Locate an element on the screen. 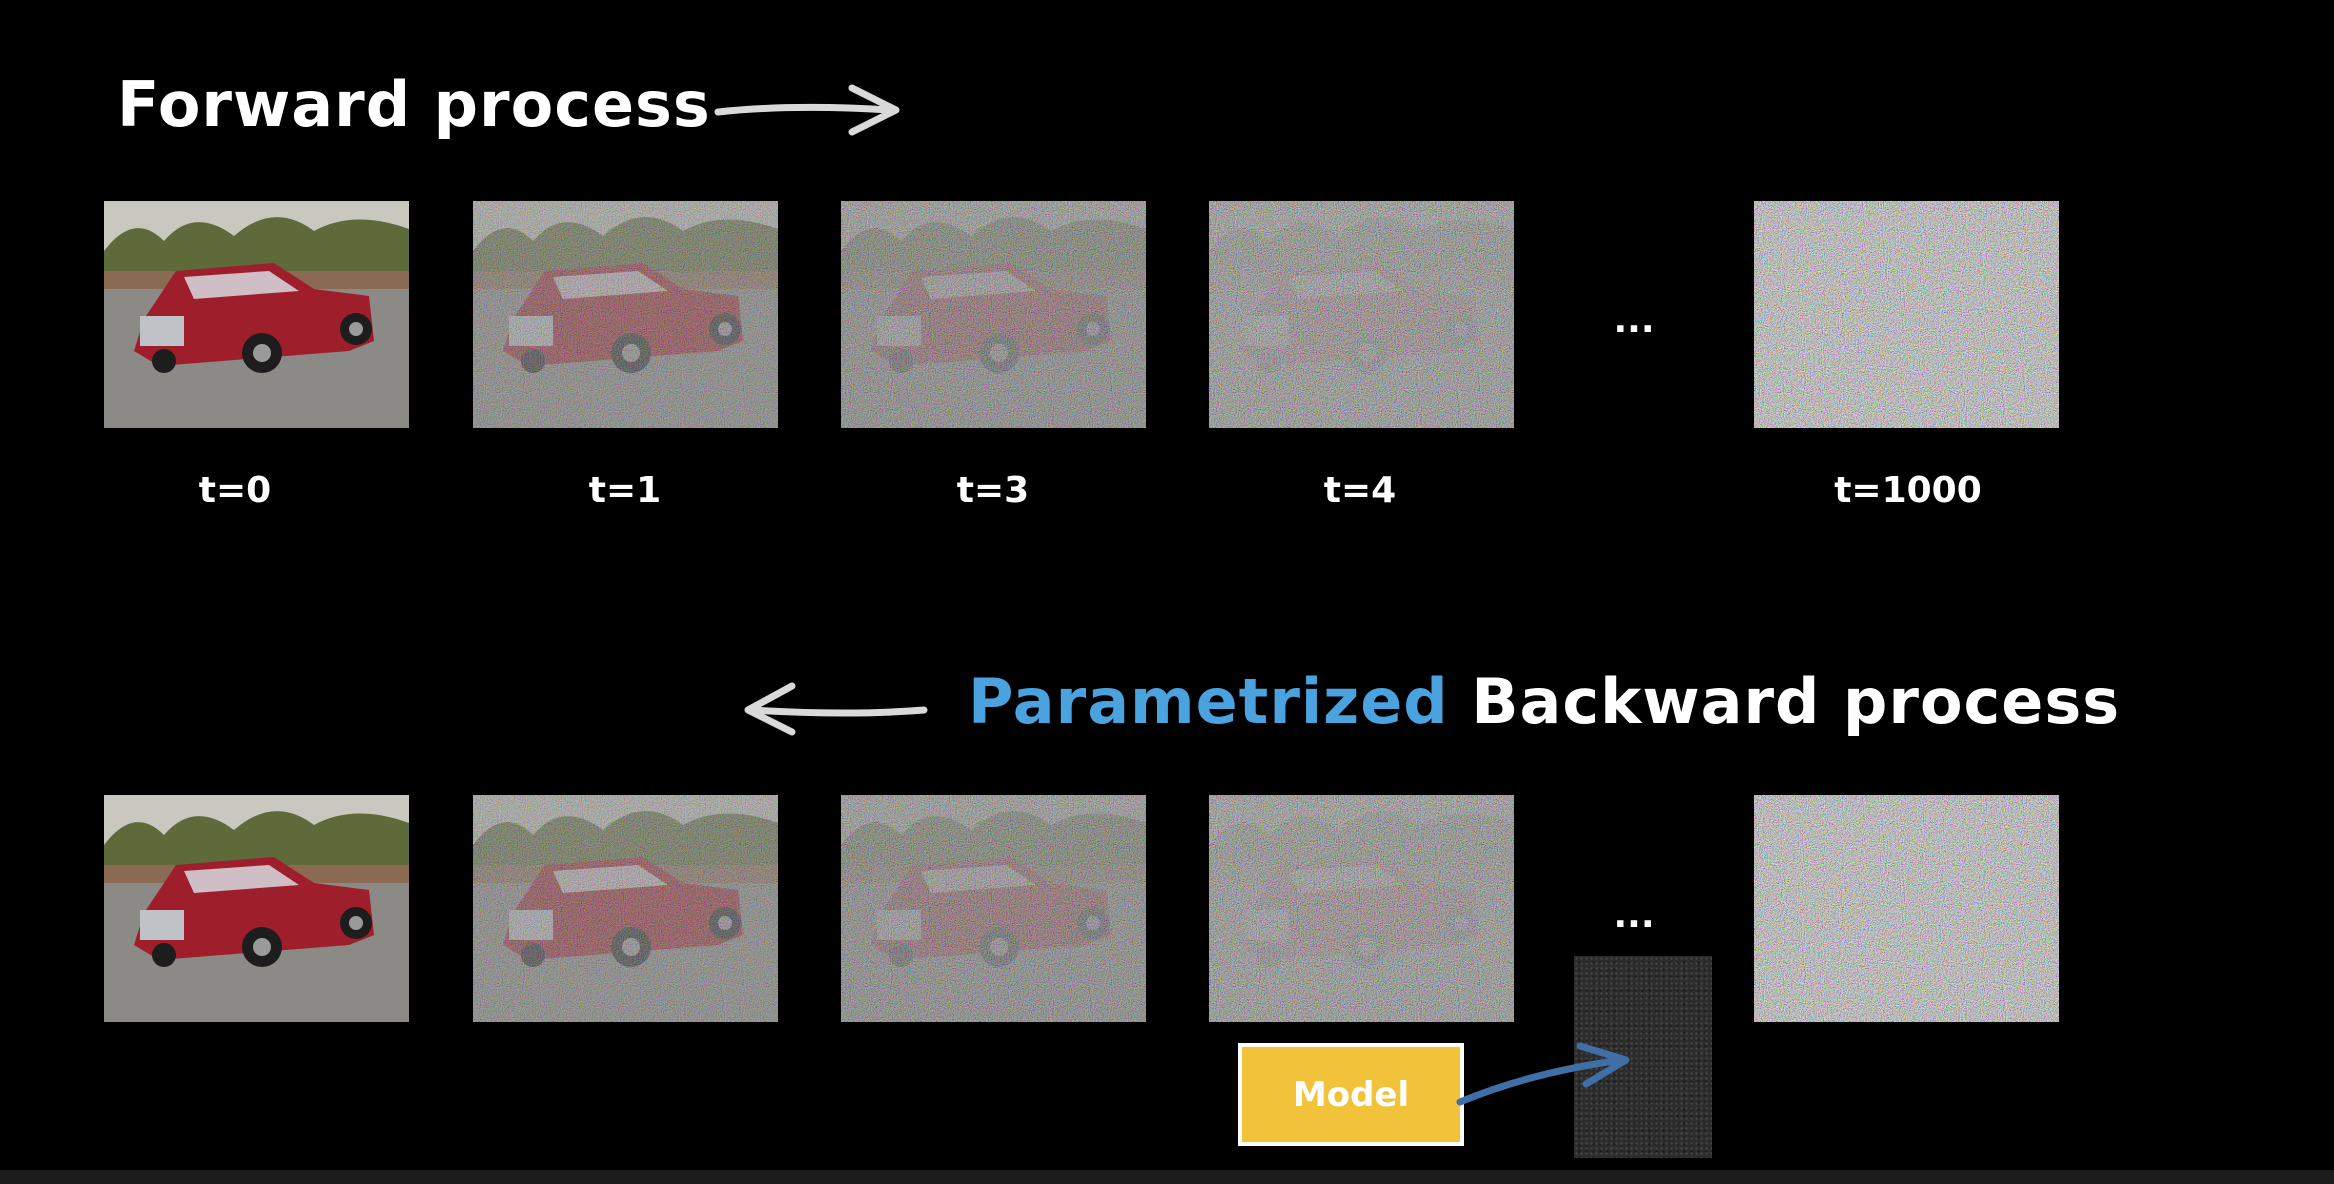  backward-arrow-icon is located at coordinates (836, 709).